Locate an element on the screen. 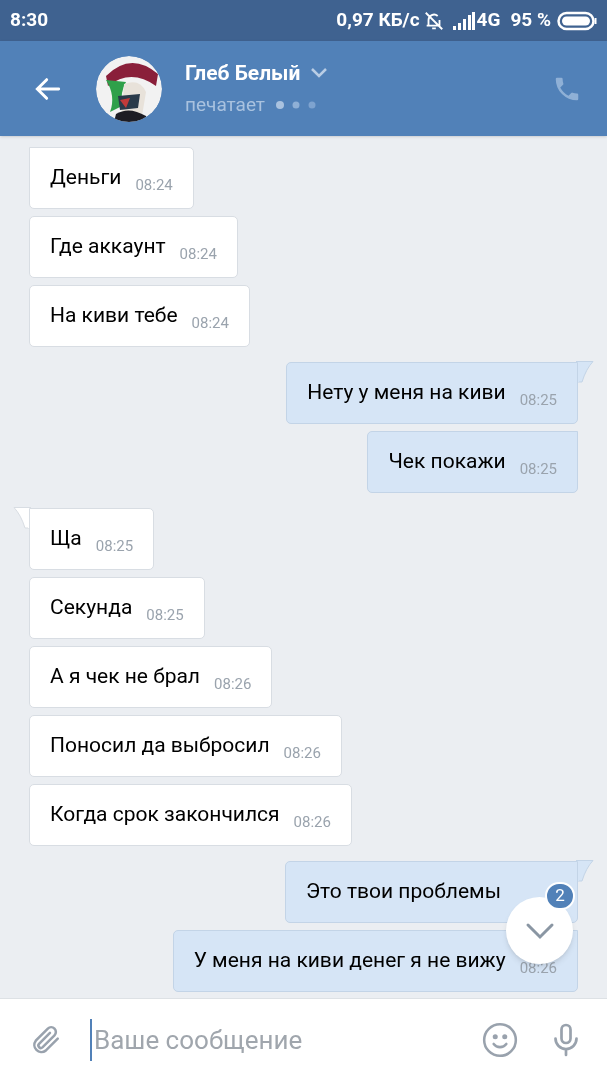  message-text: А я чек не брал is located at coordinates (125, 677).